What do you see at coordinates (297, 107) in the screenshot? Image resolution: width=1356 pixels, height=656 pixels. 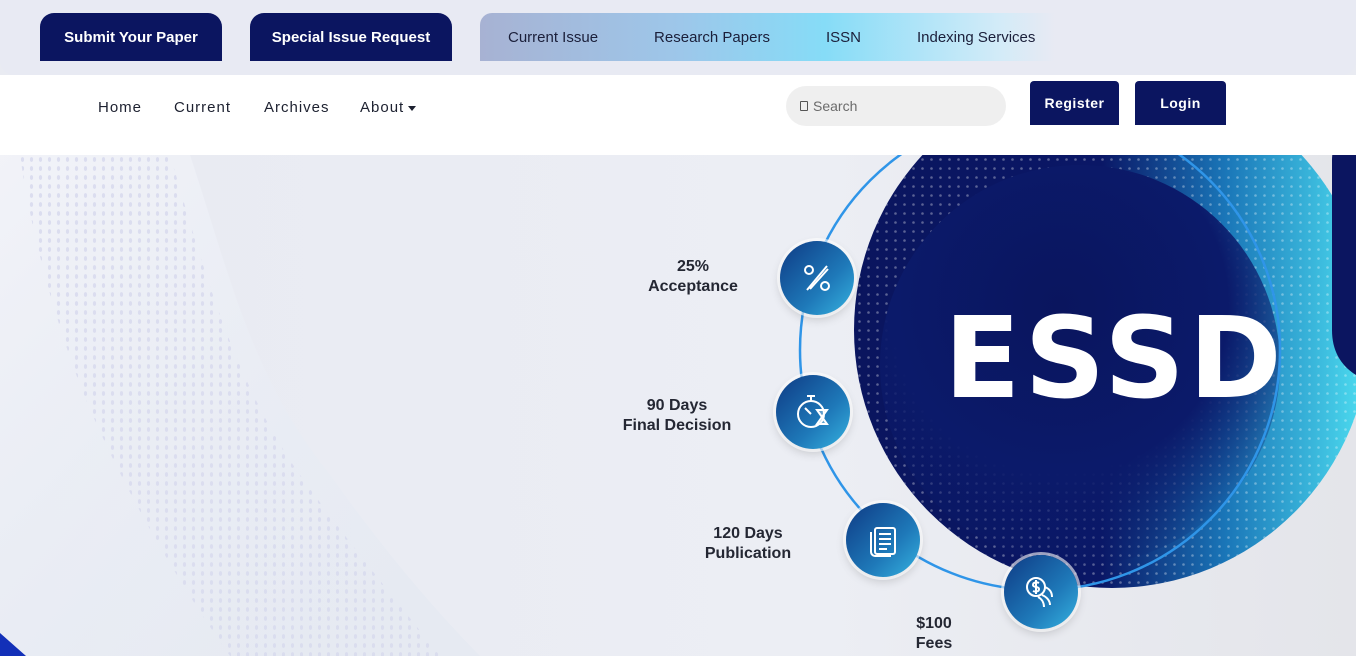 I see `nav-archives: Archives` at bounding box center [297, 107].